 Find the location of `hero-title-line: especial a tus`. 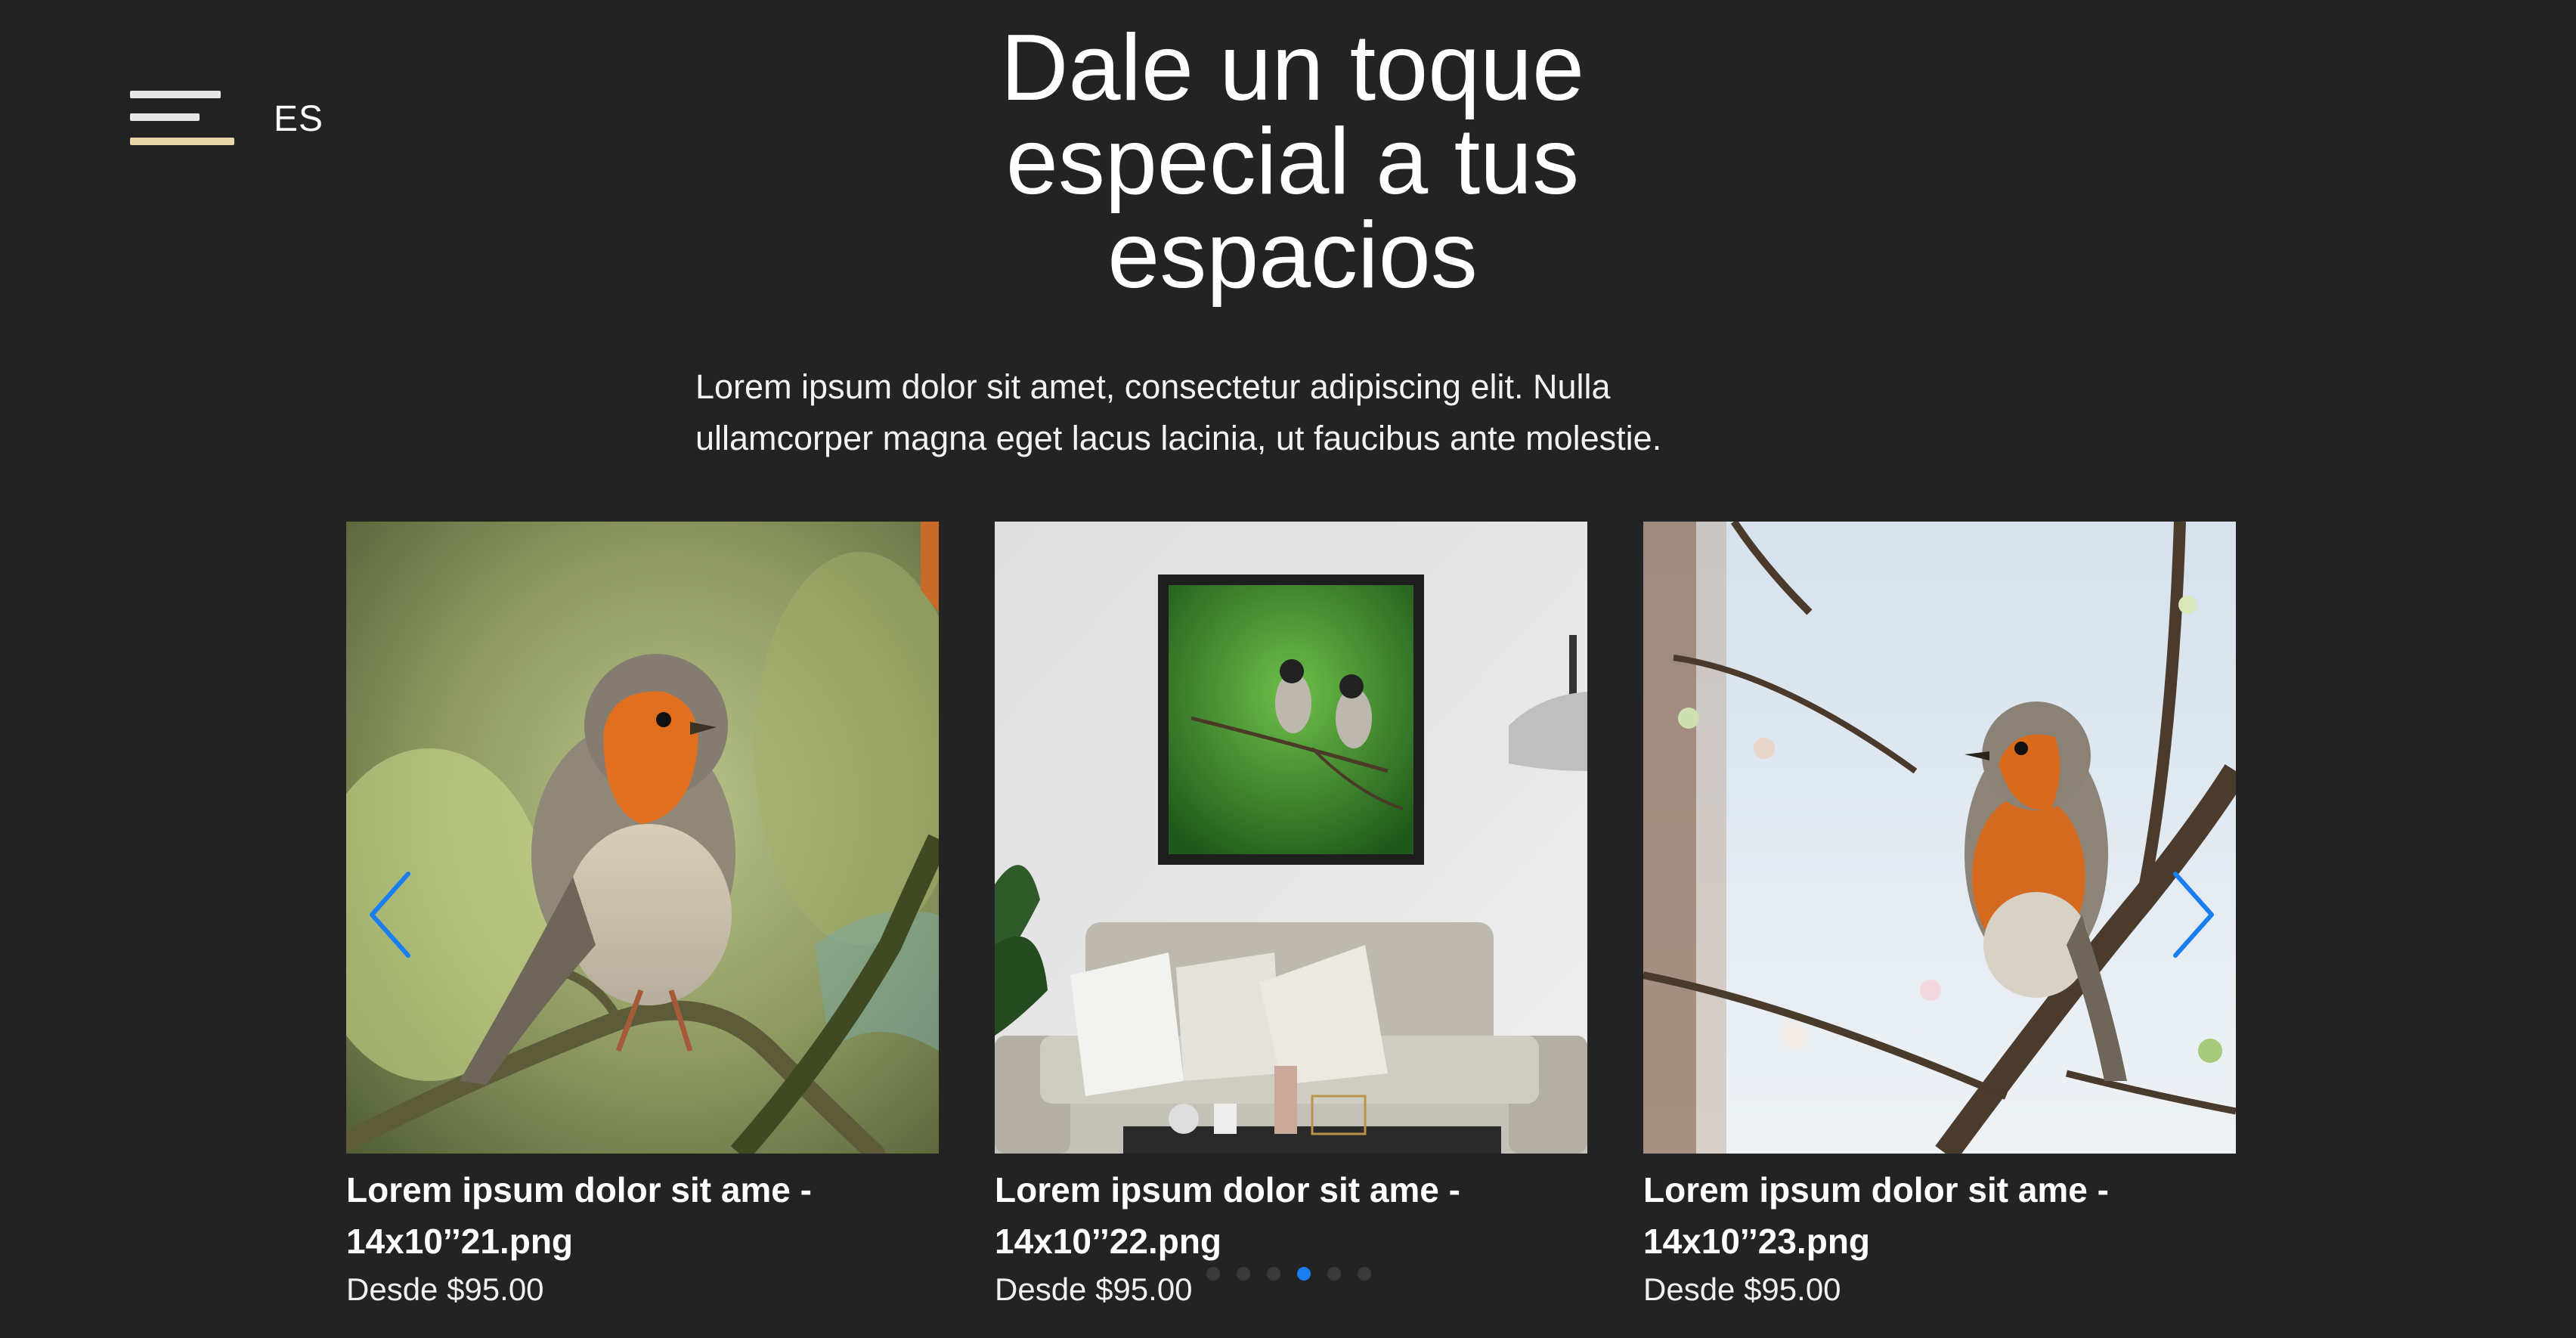

hero-title-line: especial a tus is located at coordinates (1292, 162).